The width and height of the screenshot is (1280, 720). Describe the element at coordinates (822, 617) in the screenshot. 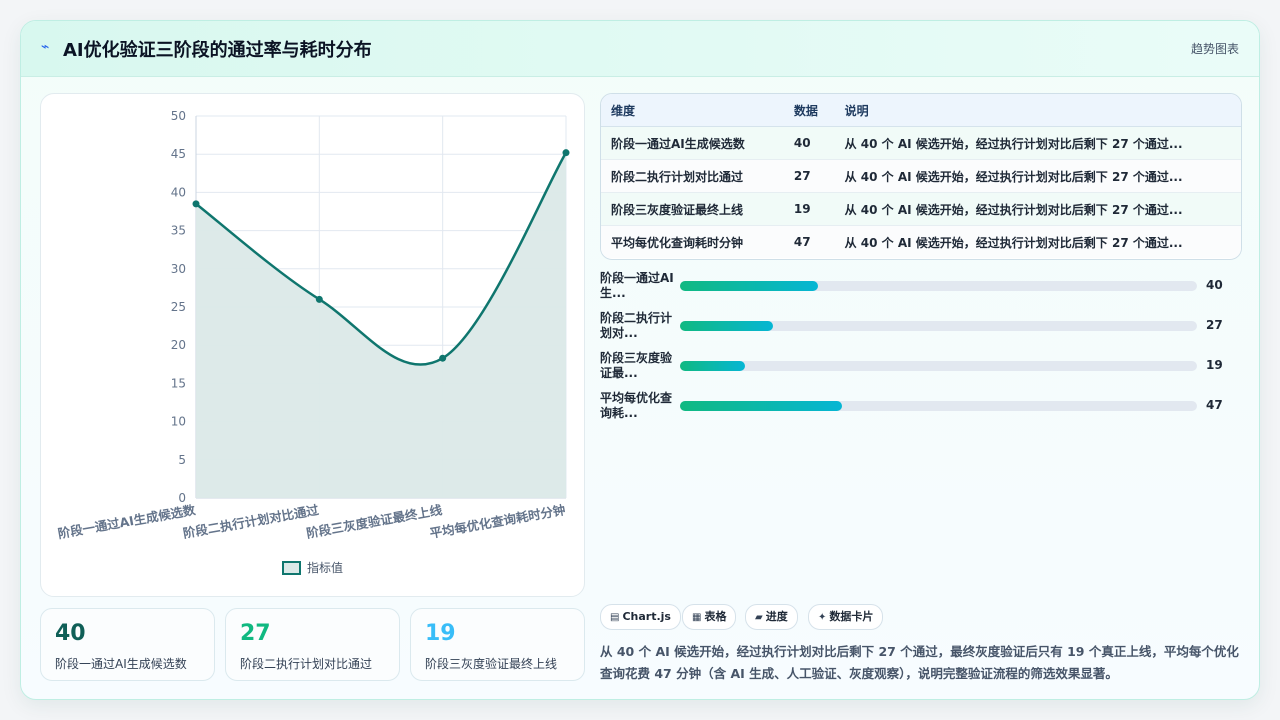

I see `sparkle-icon: ✦` at that location.